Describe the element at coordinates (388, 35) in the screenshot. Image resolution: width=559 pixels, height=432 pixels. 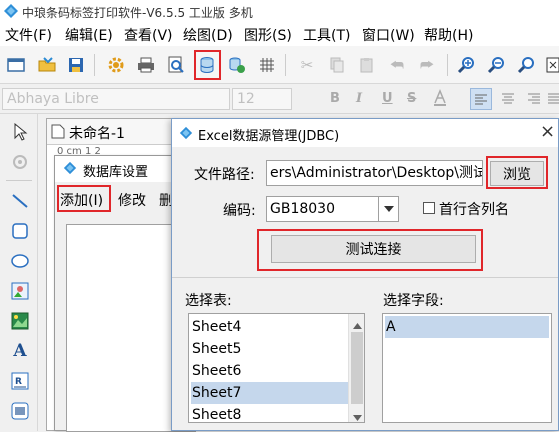
I see `menu-window: 窗口(W)` at that location.